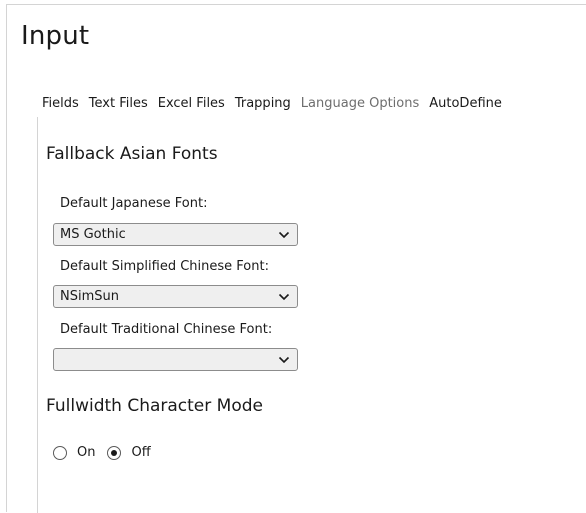 The image size is (586, 513). Describe the element at coordinates (263, 103) in the screenshot. I see `tab-trapping: Trapping` at that location.